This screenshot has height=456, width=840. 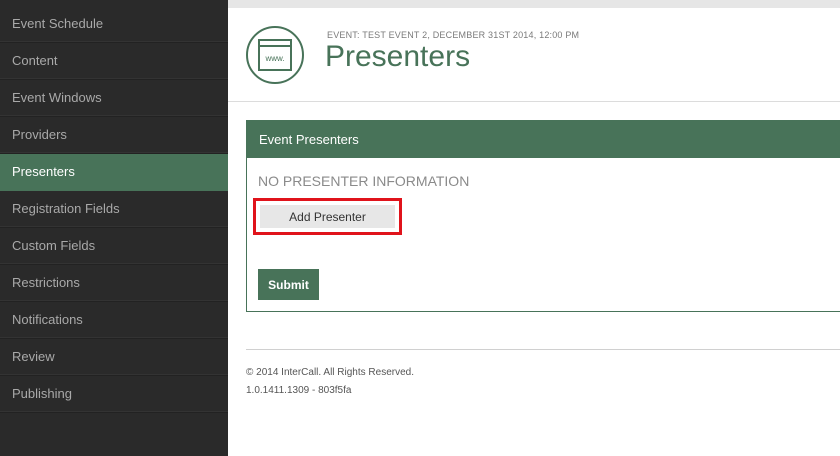 I want to click on sidebar-item-publishing: Publishing, so click(x=114, y=394).